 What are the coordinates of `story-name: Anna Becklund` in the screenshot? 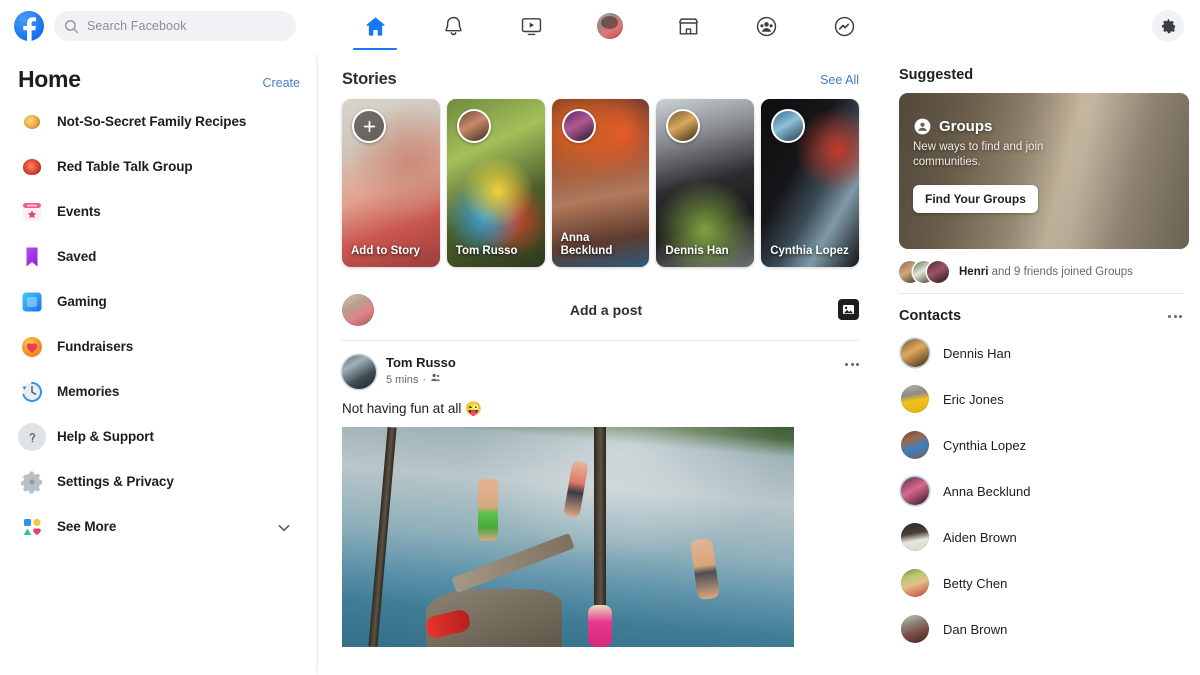 It's located at (586, 244).